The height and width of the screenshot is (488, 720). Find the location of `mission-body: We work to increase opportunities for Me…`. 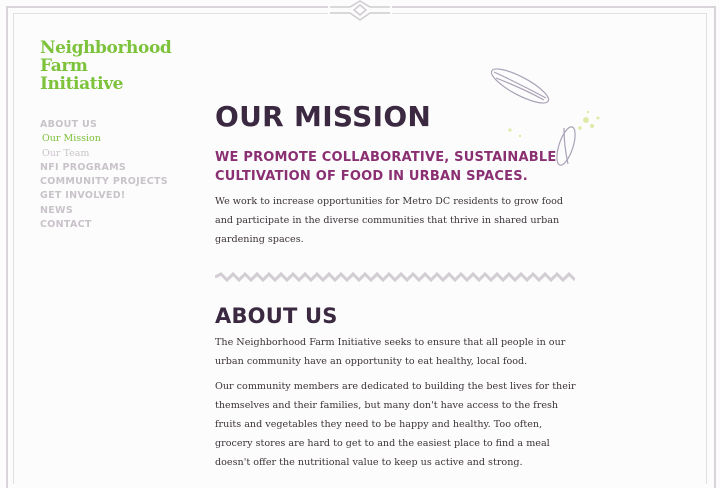

mission-body: We work to increase opportunities for Me… is located at coordinates (389, 220).